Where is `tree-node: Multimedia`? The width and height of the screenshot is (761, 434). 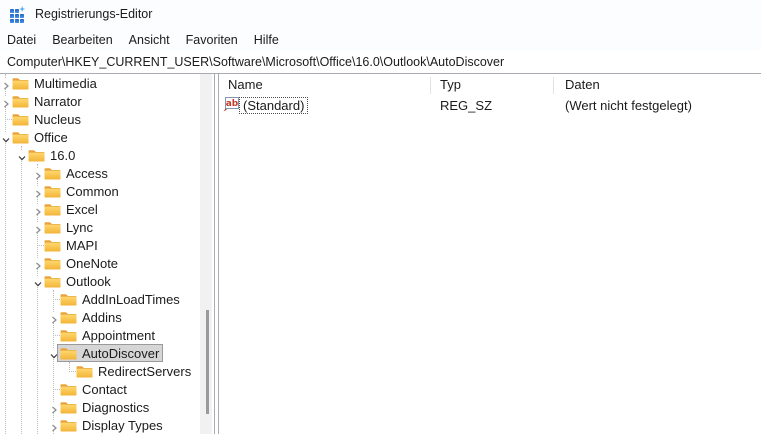 tree-node: Multimedia is located at coordinates (55, 83).